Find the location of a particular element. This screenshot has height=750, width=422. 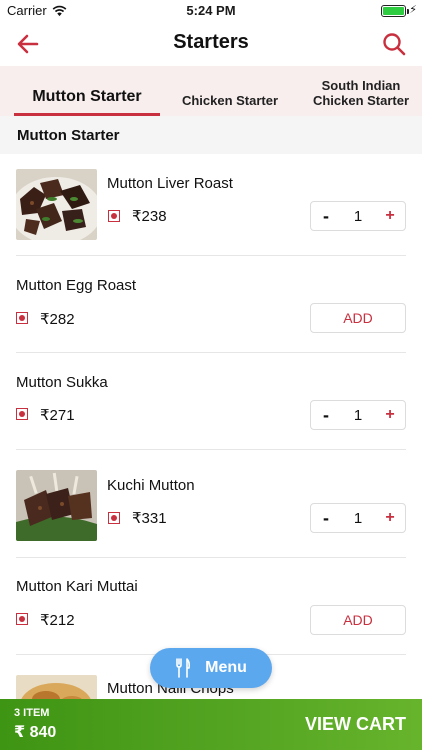

dish-price: ₹331 is located at coordinates (149, 518).